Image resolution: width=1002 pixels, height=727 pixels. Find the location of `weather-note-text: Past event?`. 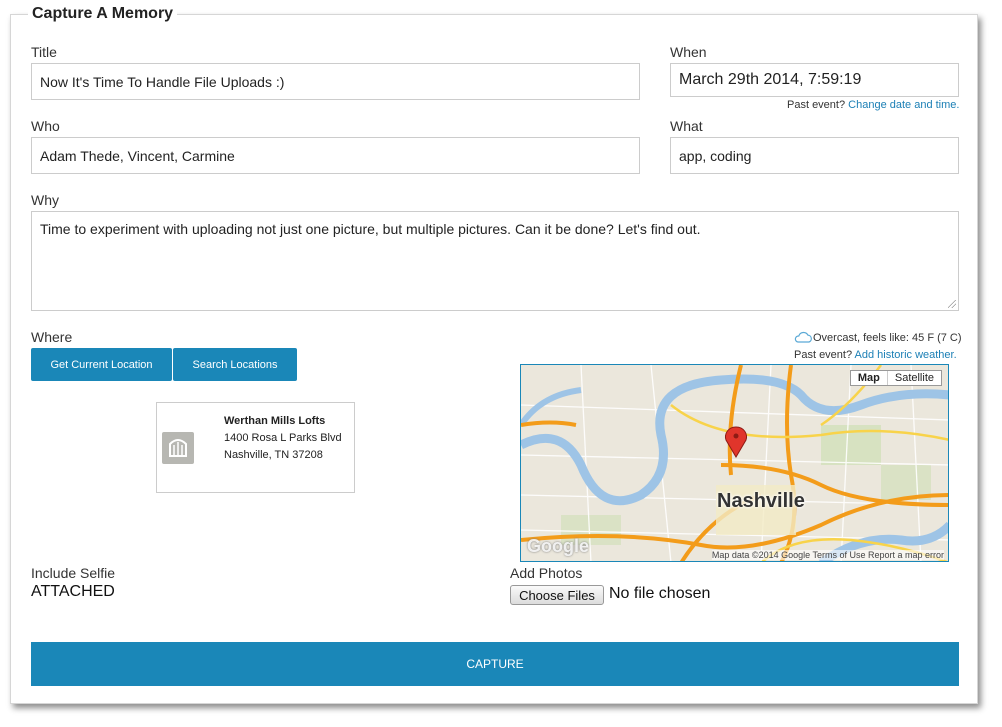

weather-note-text: Past event? is located at coordinates (823, 355).